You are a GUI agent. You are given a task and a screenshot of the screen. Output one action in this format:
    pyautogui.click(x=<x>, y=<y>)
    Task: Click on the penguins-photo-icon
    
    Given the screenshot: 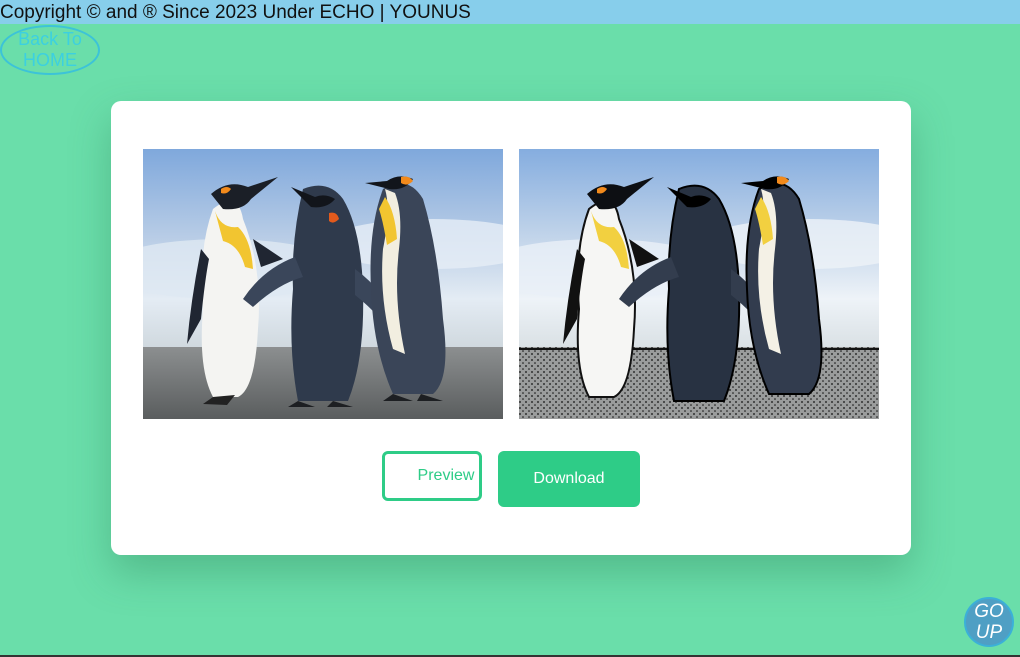 What is the action you would take?
    pyautogui.click(x=323, y=284)
    